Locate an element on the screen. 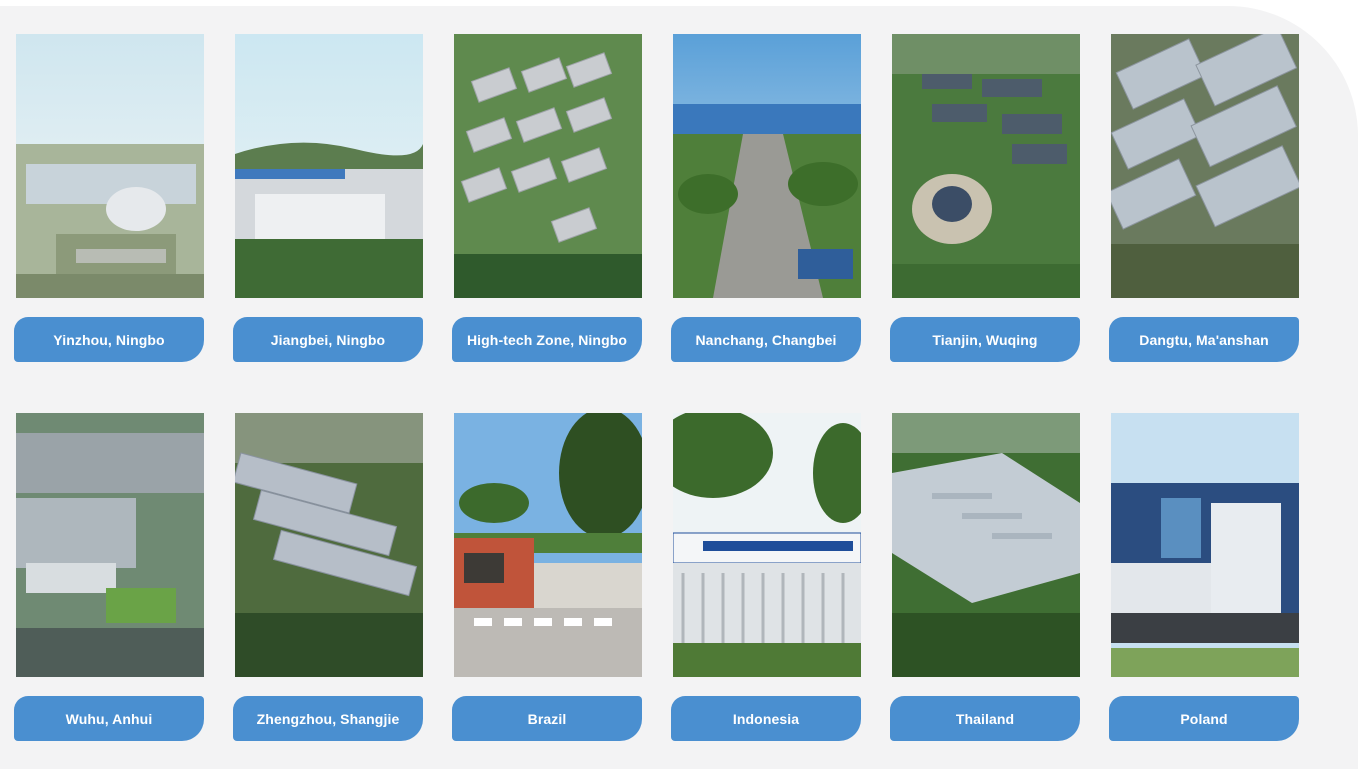  location-label: Zhengzhou, Shangjie is located at coordinates (328, 718).